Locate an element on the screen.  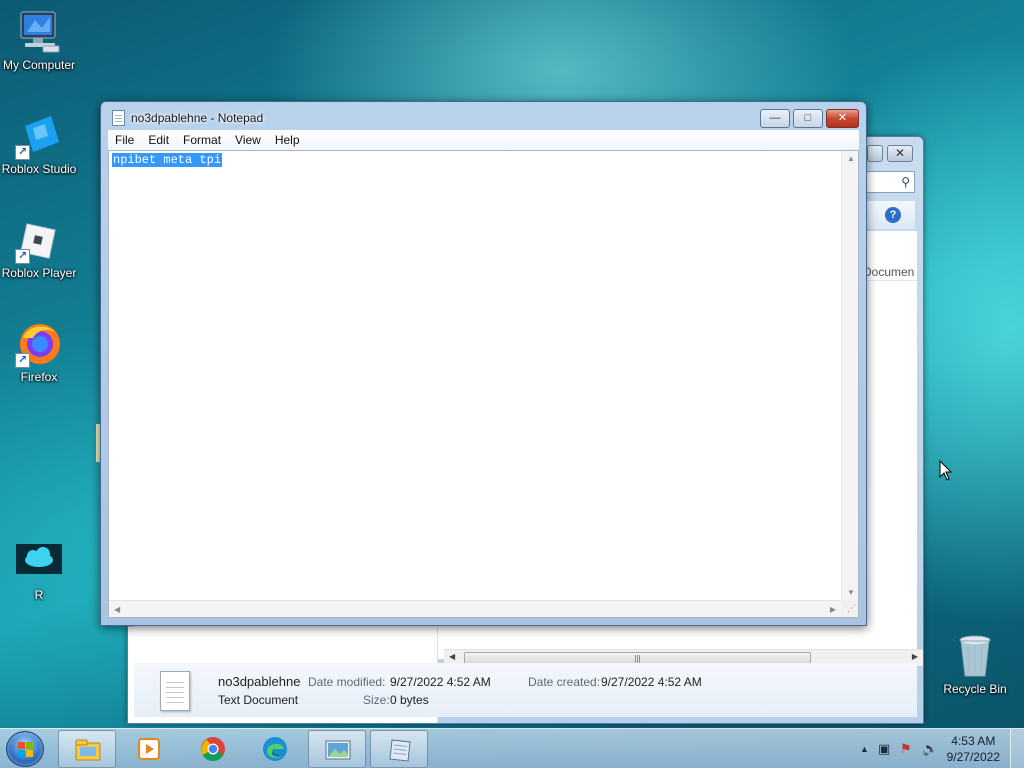
cloud-image-icon is located at coordinates (39, 562).